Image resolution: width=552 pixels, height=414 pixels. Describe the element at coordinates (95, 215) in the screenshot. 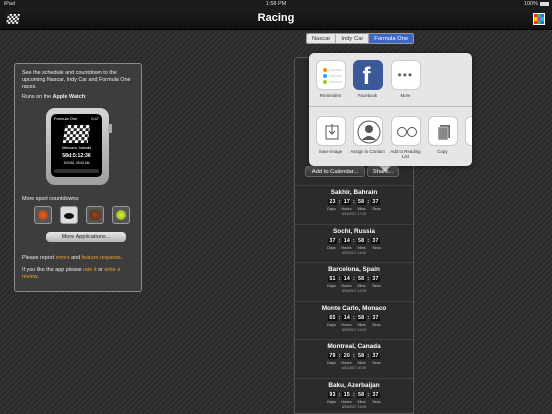

I see `football-app-icon` at that location.